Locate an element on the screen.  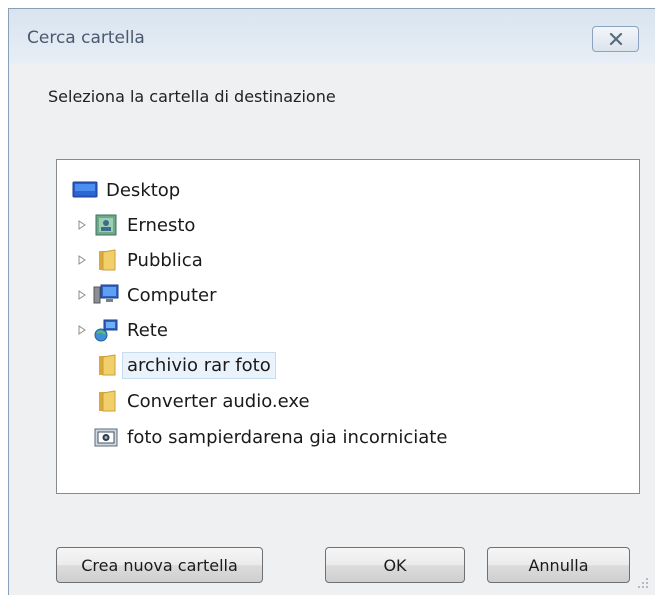
tree-item-ernesto: Ernesto is located at coordinates (136, 225).